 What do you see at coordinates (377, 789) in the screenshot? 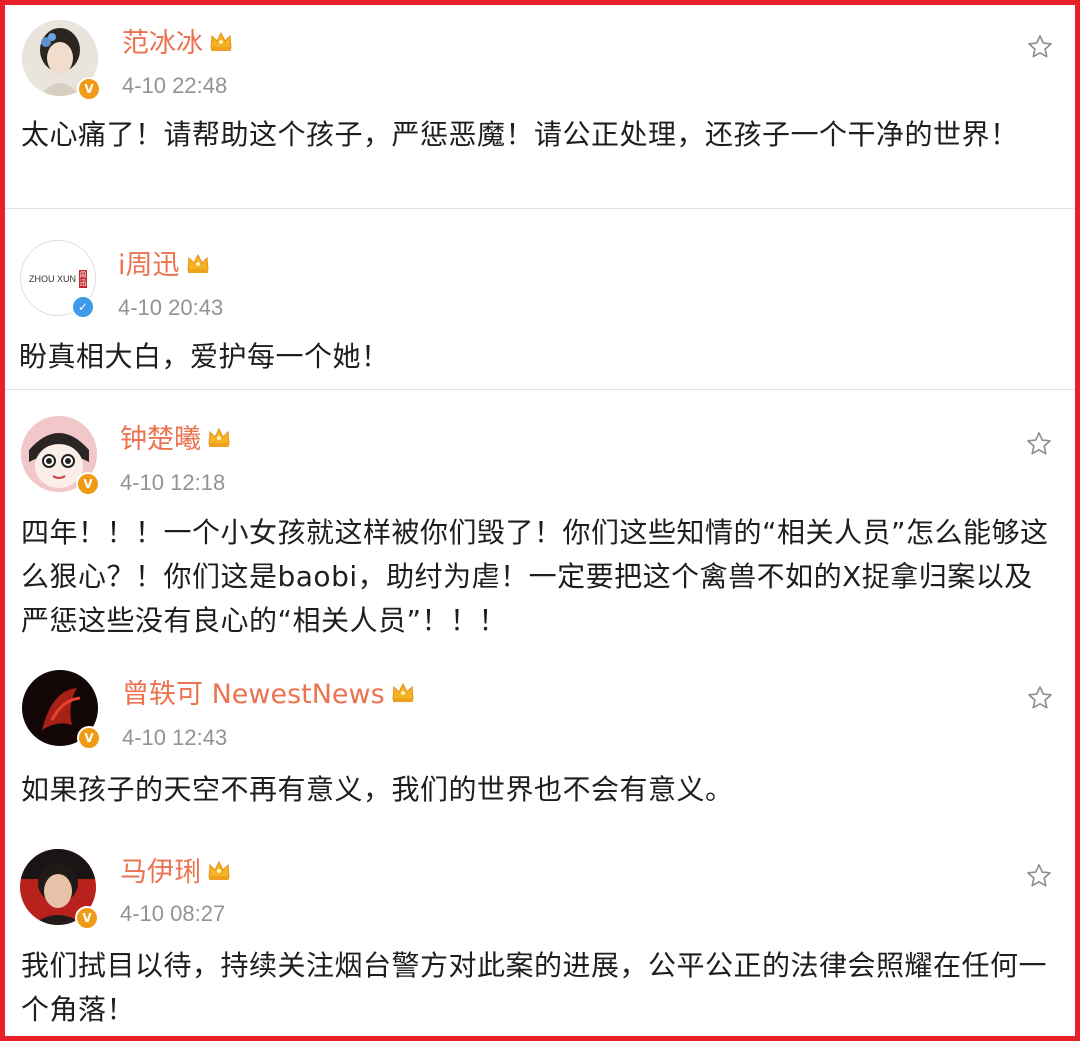
I see `post-content: 如果孩子的天空不再有意义，我们的世界也不会有意义。` at bounding box center [377, 789].